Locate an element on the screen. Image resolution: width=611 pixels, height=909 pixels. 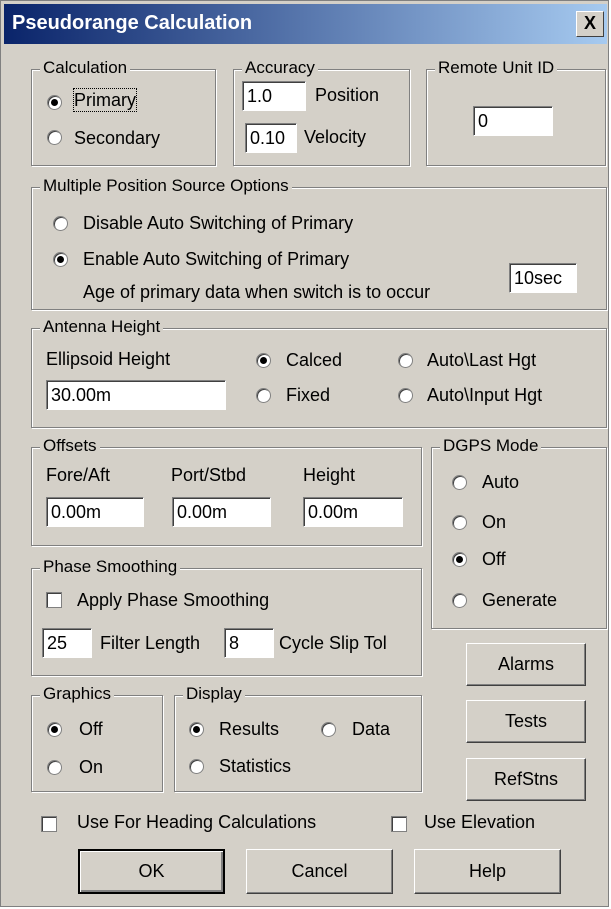
dgps-auto-label: Auto is located at coordinates (500, 482).